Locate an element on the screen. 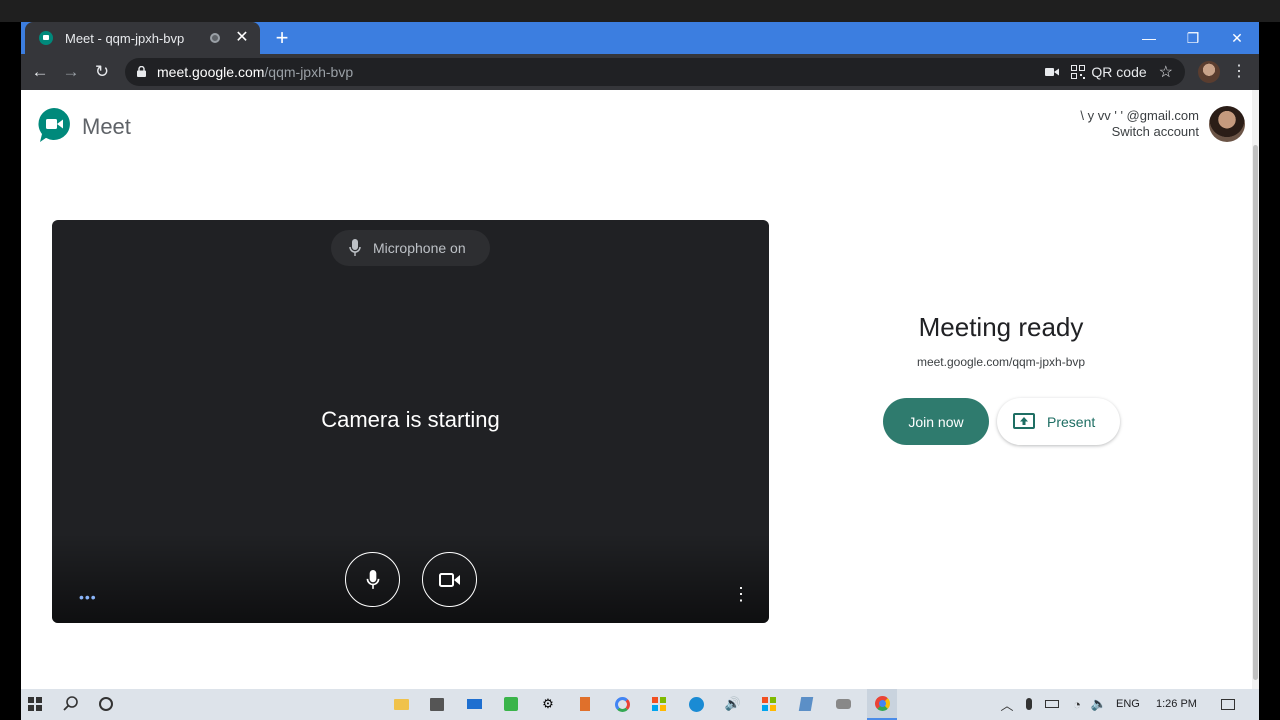 The height and width of the screenshot is (720, 1280). account-info: \ y vv ' ' @gmail.com Switch account is located at coordinates (1139, 124).